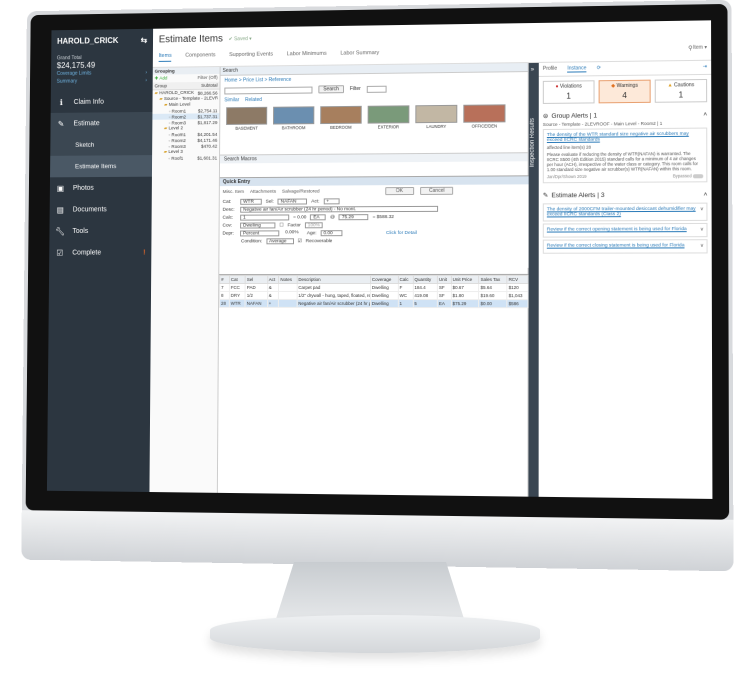 This screenshot has width=742, height=679. I want to click on depr-pct-field: 0.00%, so click(293, 233).